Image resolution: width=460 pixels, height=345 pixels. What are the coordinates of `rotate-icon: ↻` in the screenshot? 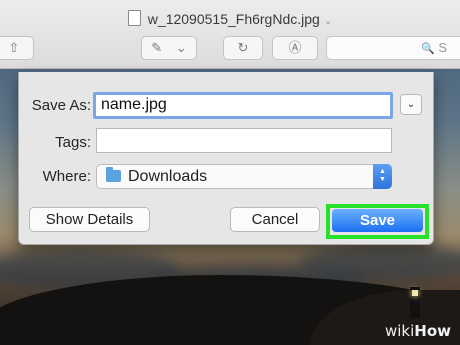 It's located at (243, 47).